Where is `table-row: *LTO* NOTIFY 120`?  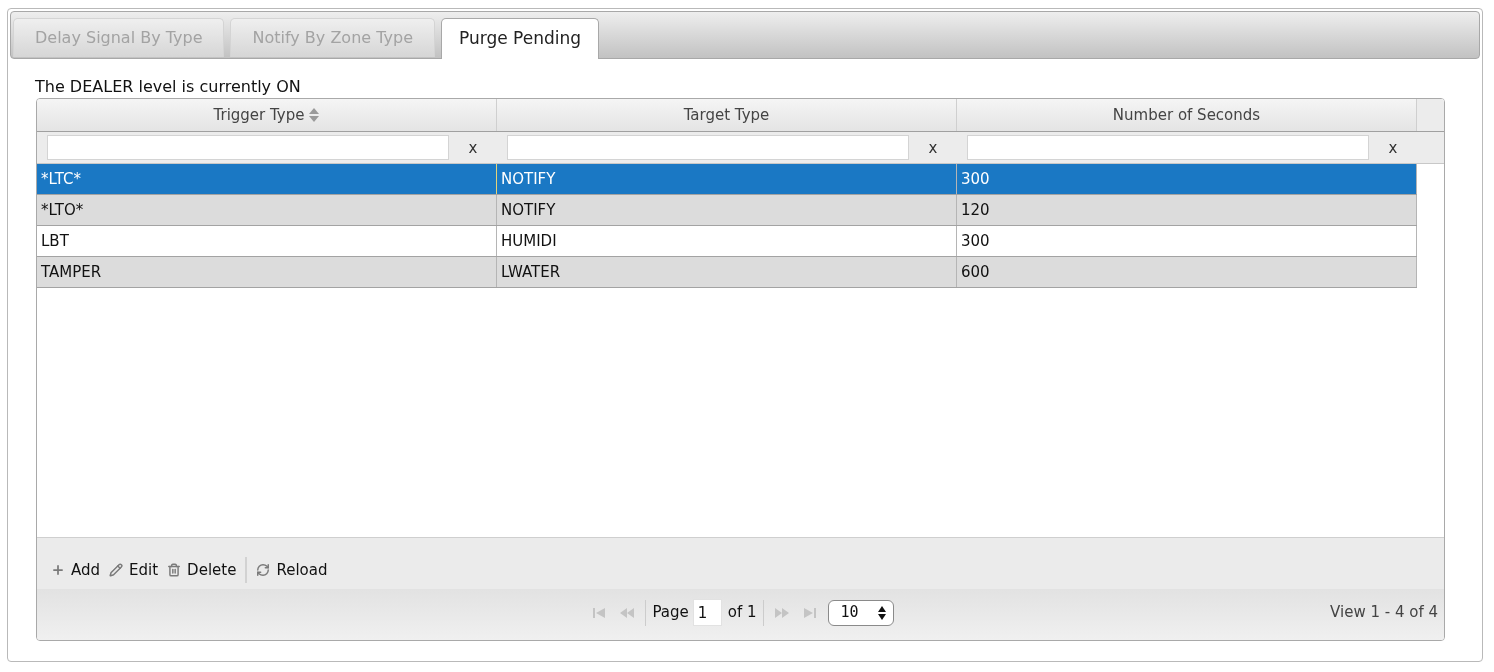 table-row: *LTO* NOTIFY 120 is located at coordinates (727, 210).